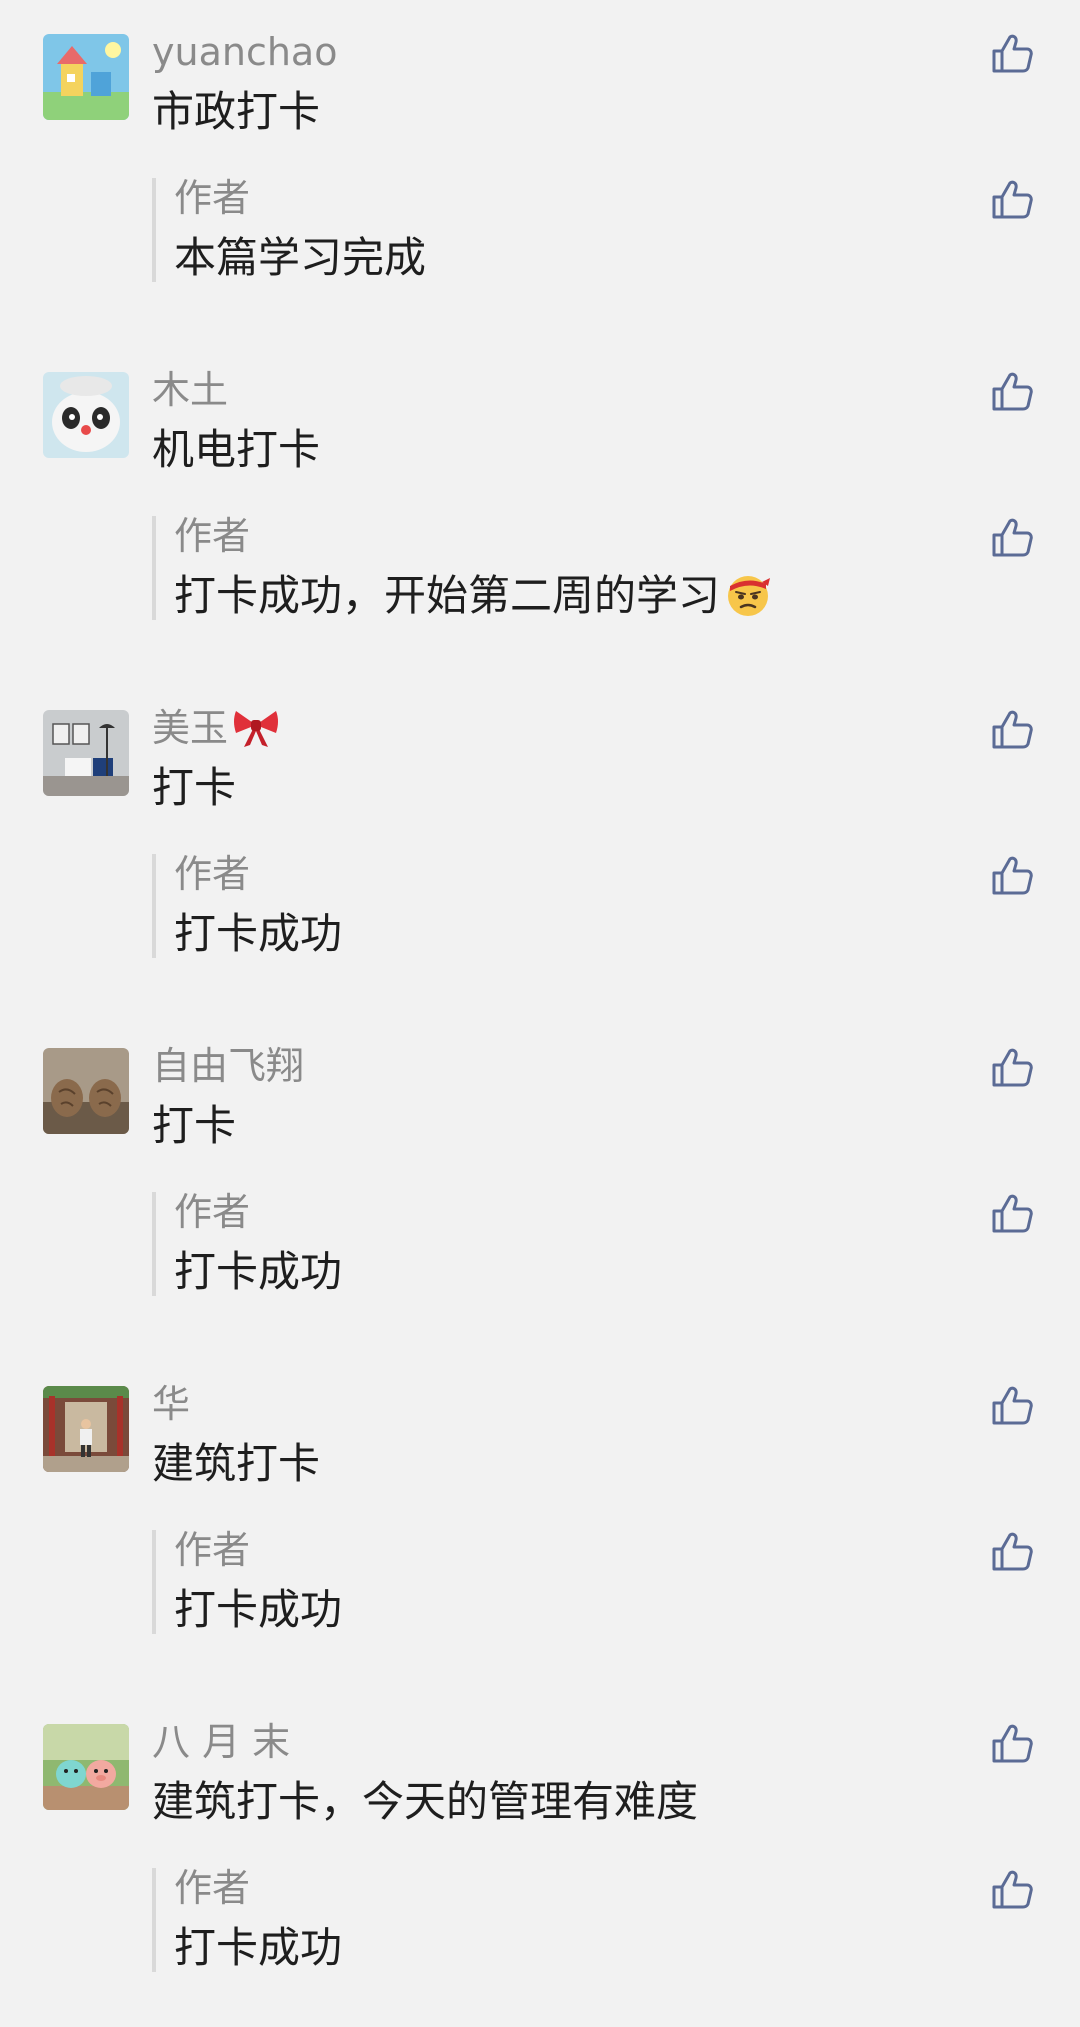  I want to click on interior-room-avatar, so click(86, 753).